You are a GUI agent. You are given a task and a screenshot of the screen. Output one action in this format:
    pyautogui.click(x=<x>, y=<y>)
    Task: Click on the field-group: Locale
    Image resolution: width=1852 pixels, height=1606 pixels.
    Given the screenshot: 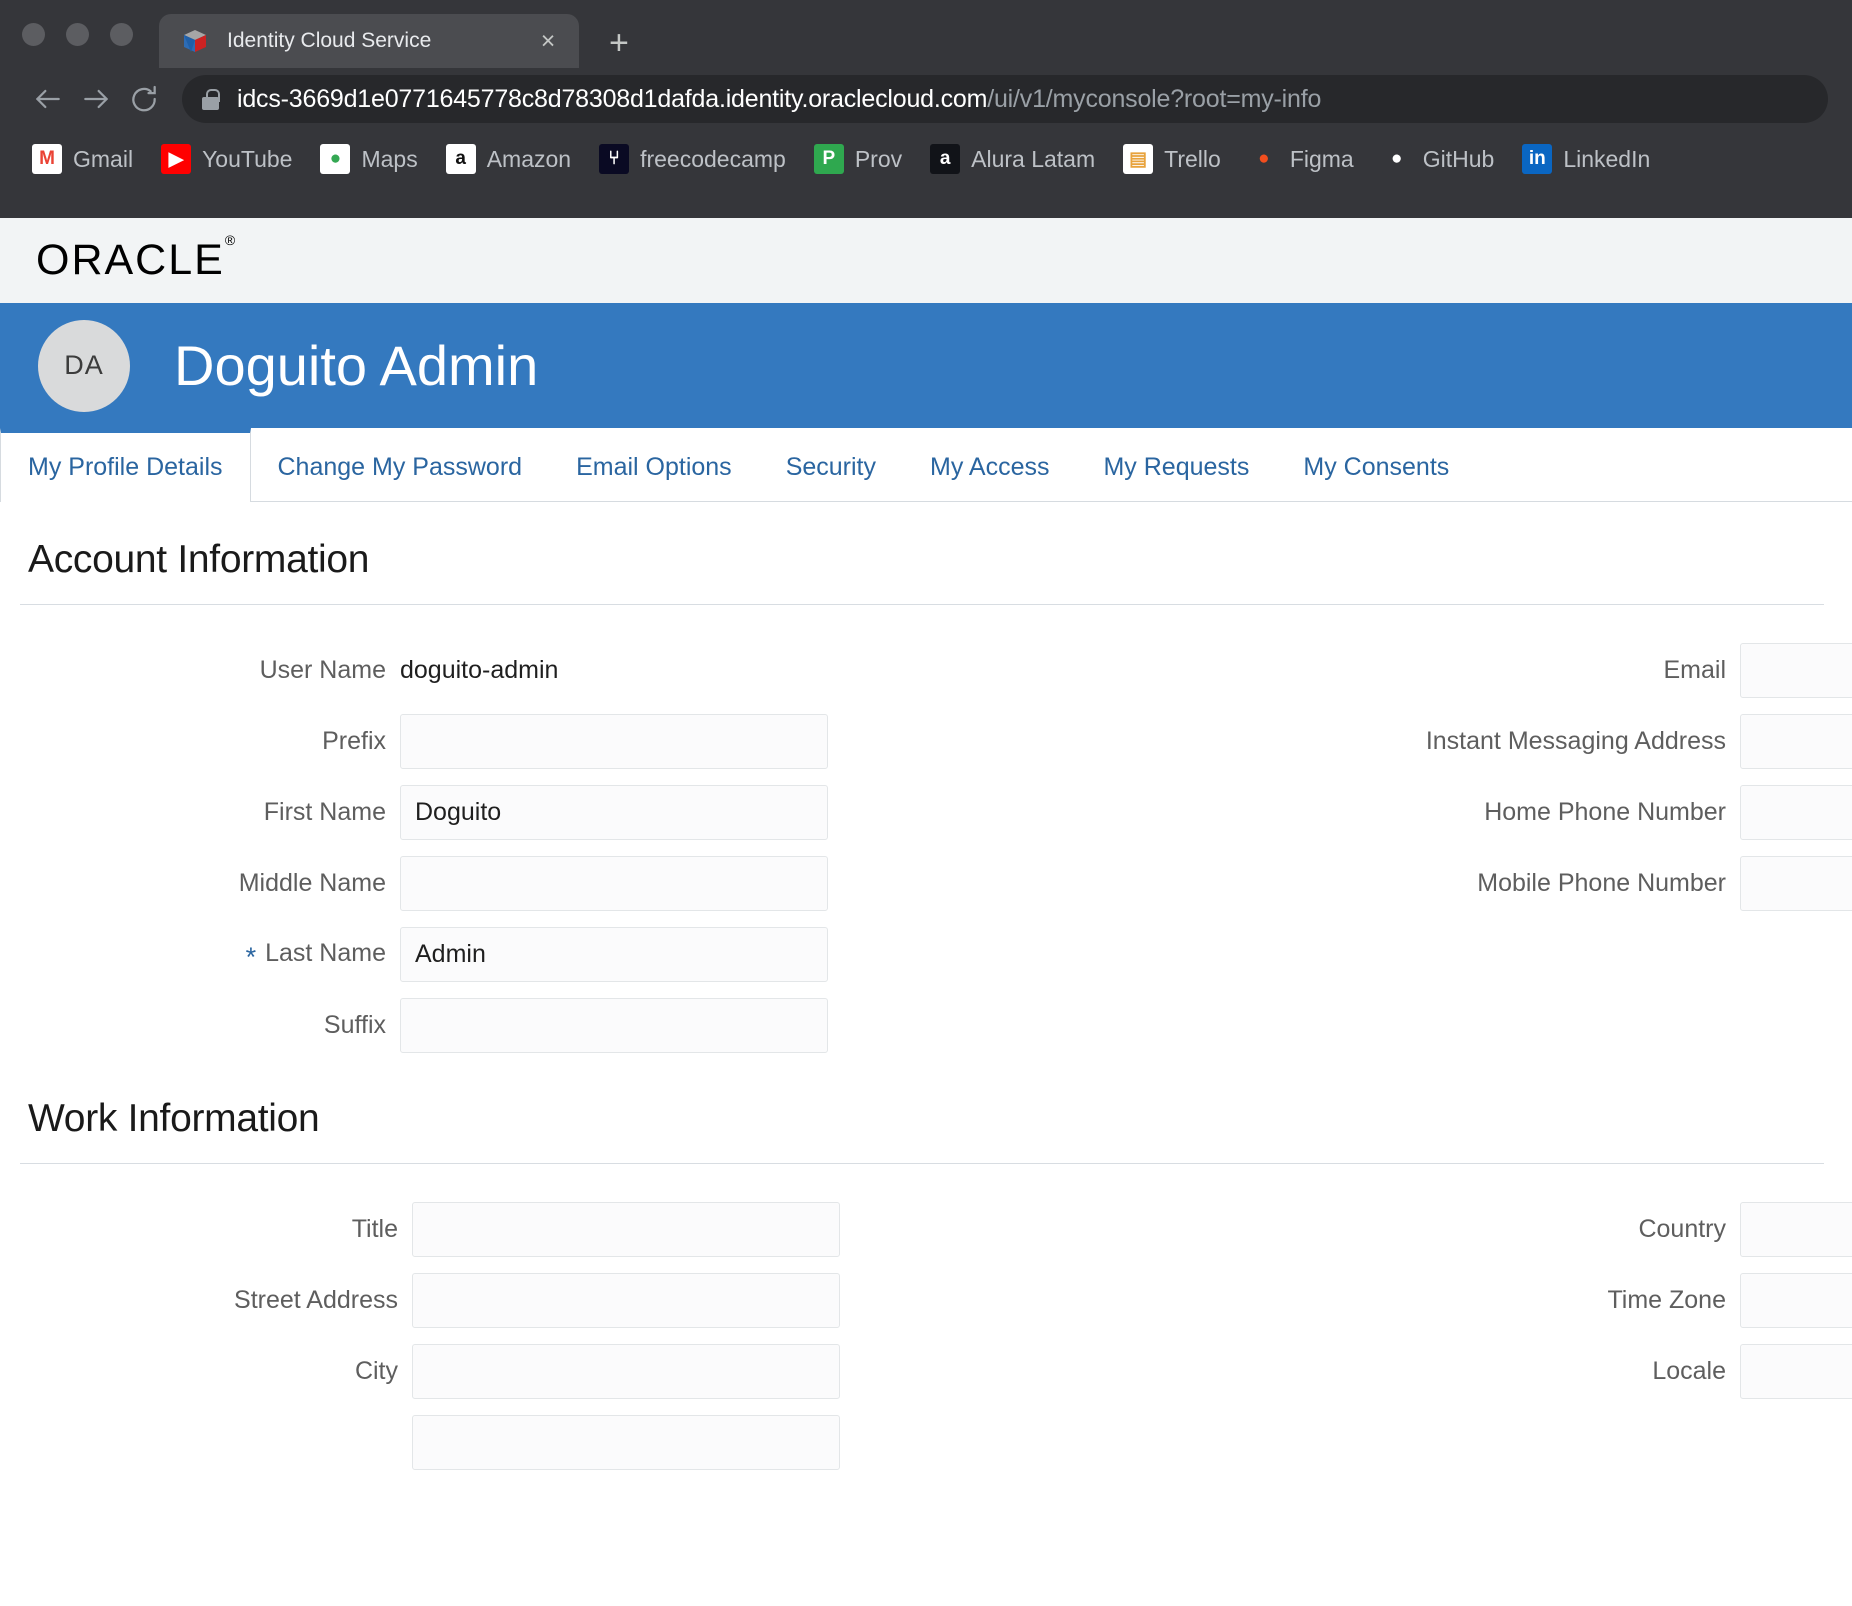 What is the action you would take?
    pyautogui.click(x=1714, y=1371)
    